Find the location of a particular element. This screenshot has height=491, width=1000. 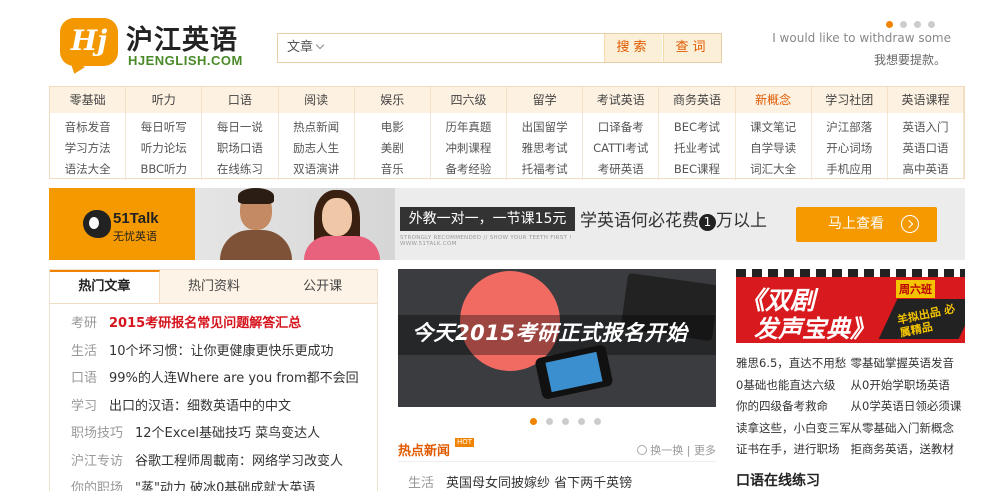

category-link: BEC考试 is located at coordinates (696, 127).